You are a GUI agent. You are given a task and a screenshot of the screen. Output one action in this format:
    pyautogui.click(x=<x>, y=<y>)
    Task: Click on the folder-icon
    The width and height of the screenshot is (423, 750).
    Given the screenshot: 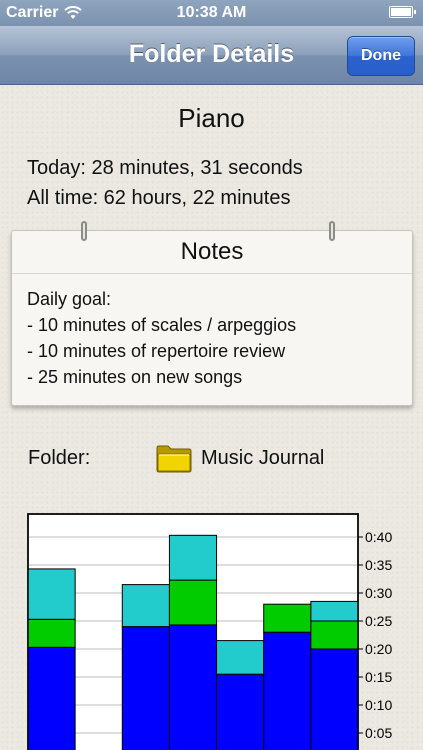 What is the action you would take?
    pyautogui.click(x=174, y=458)
    